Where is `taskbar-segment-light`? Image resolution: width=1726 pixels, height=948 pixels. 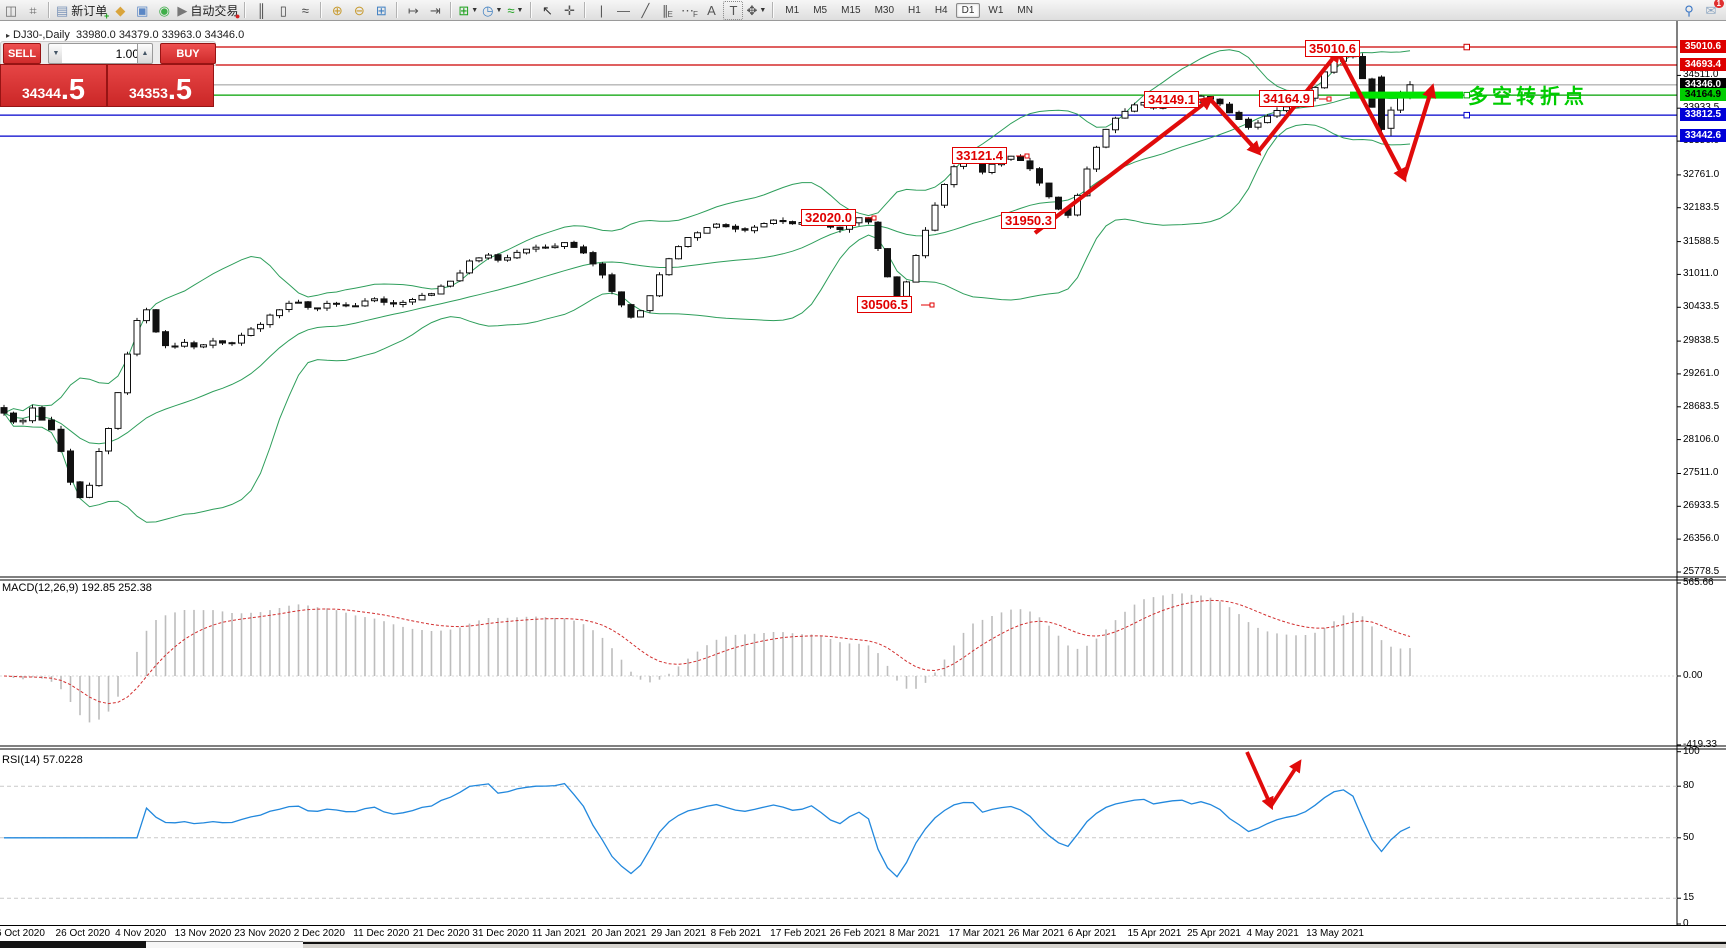
taskbar-segment-light is located at coordinates (224, 944).